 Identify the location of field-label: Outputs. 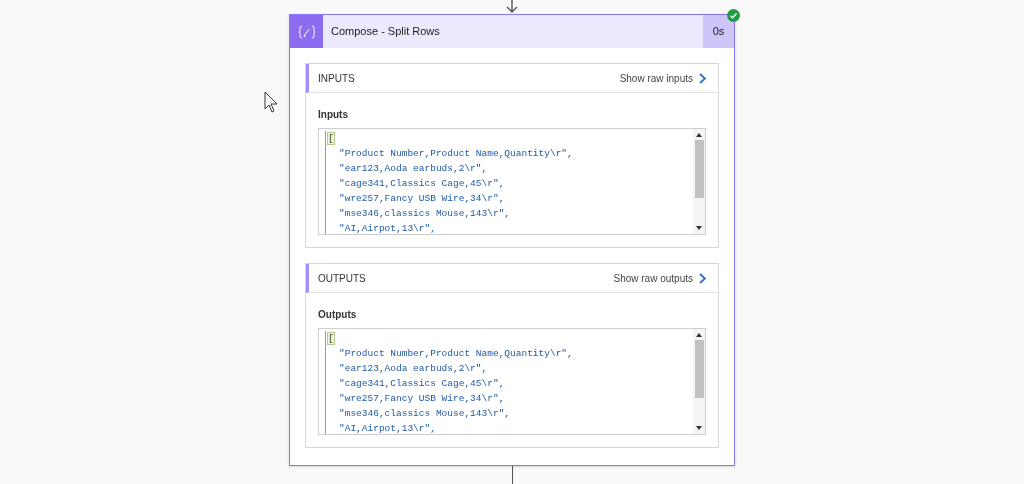
(338, 315).